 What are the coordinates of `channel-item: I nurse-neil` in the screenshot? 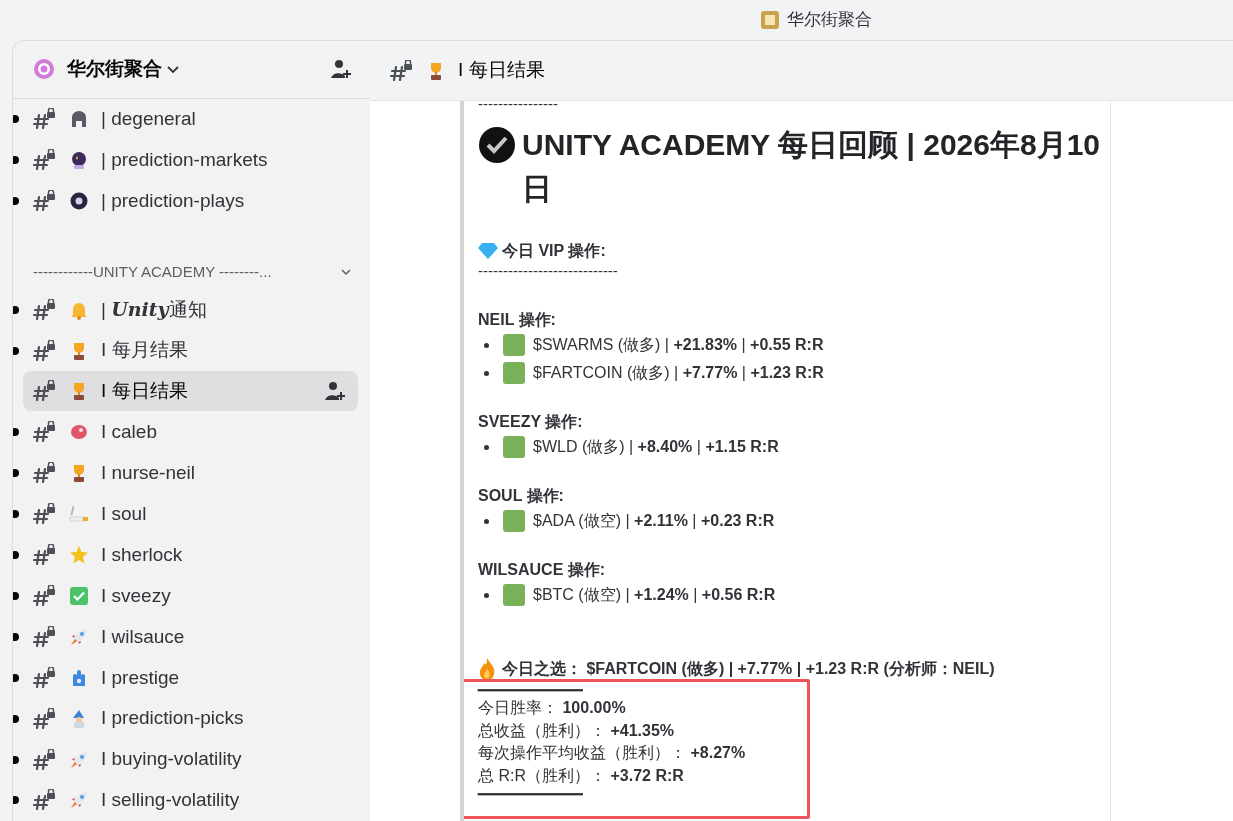 It's located at (190, 473).